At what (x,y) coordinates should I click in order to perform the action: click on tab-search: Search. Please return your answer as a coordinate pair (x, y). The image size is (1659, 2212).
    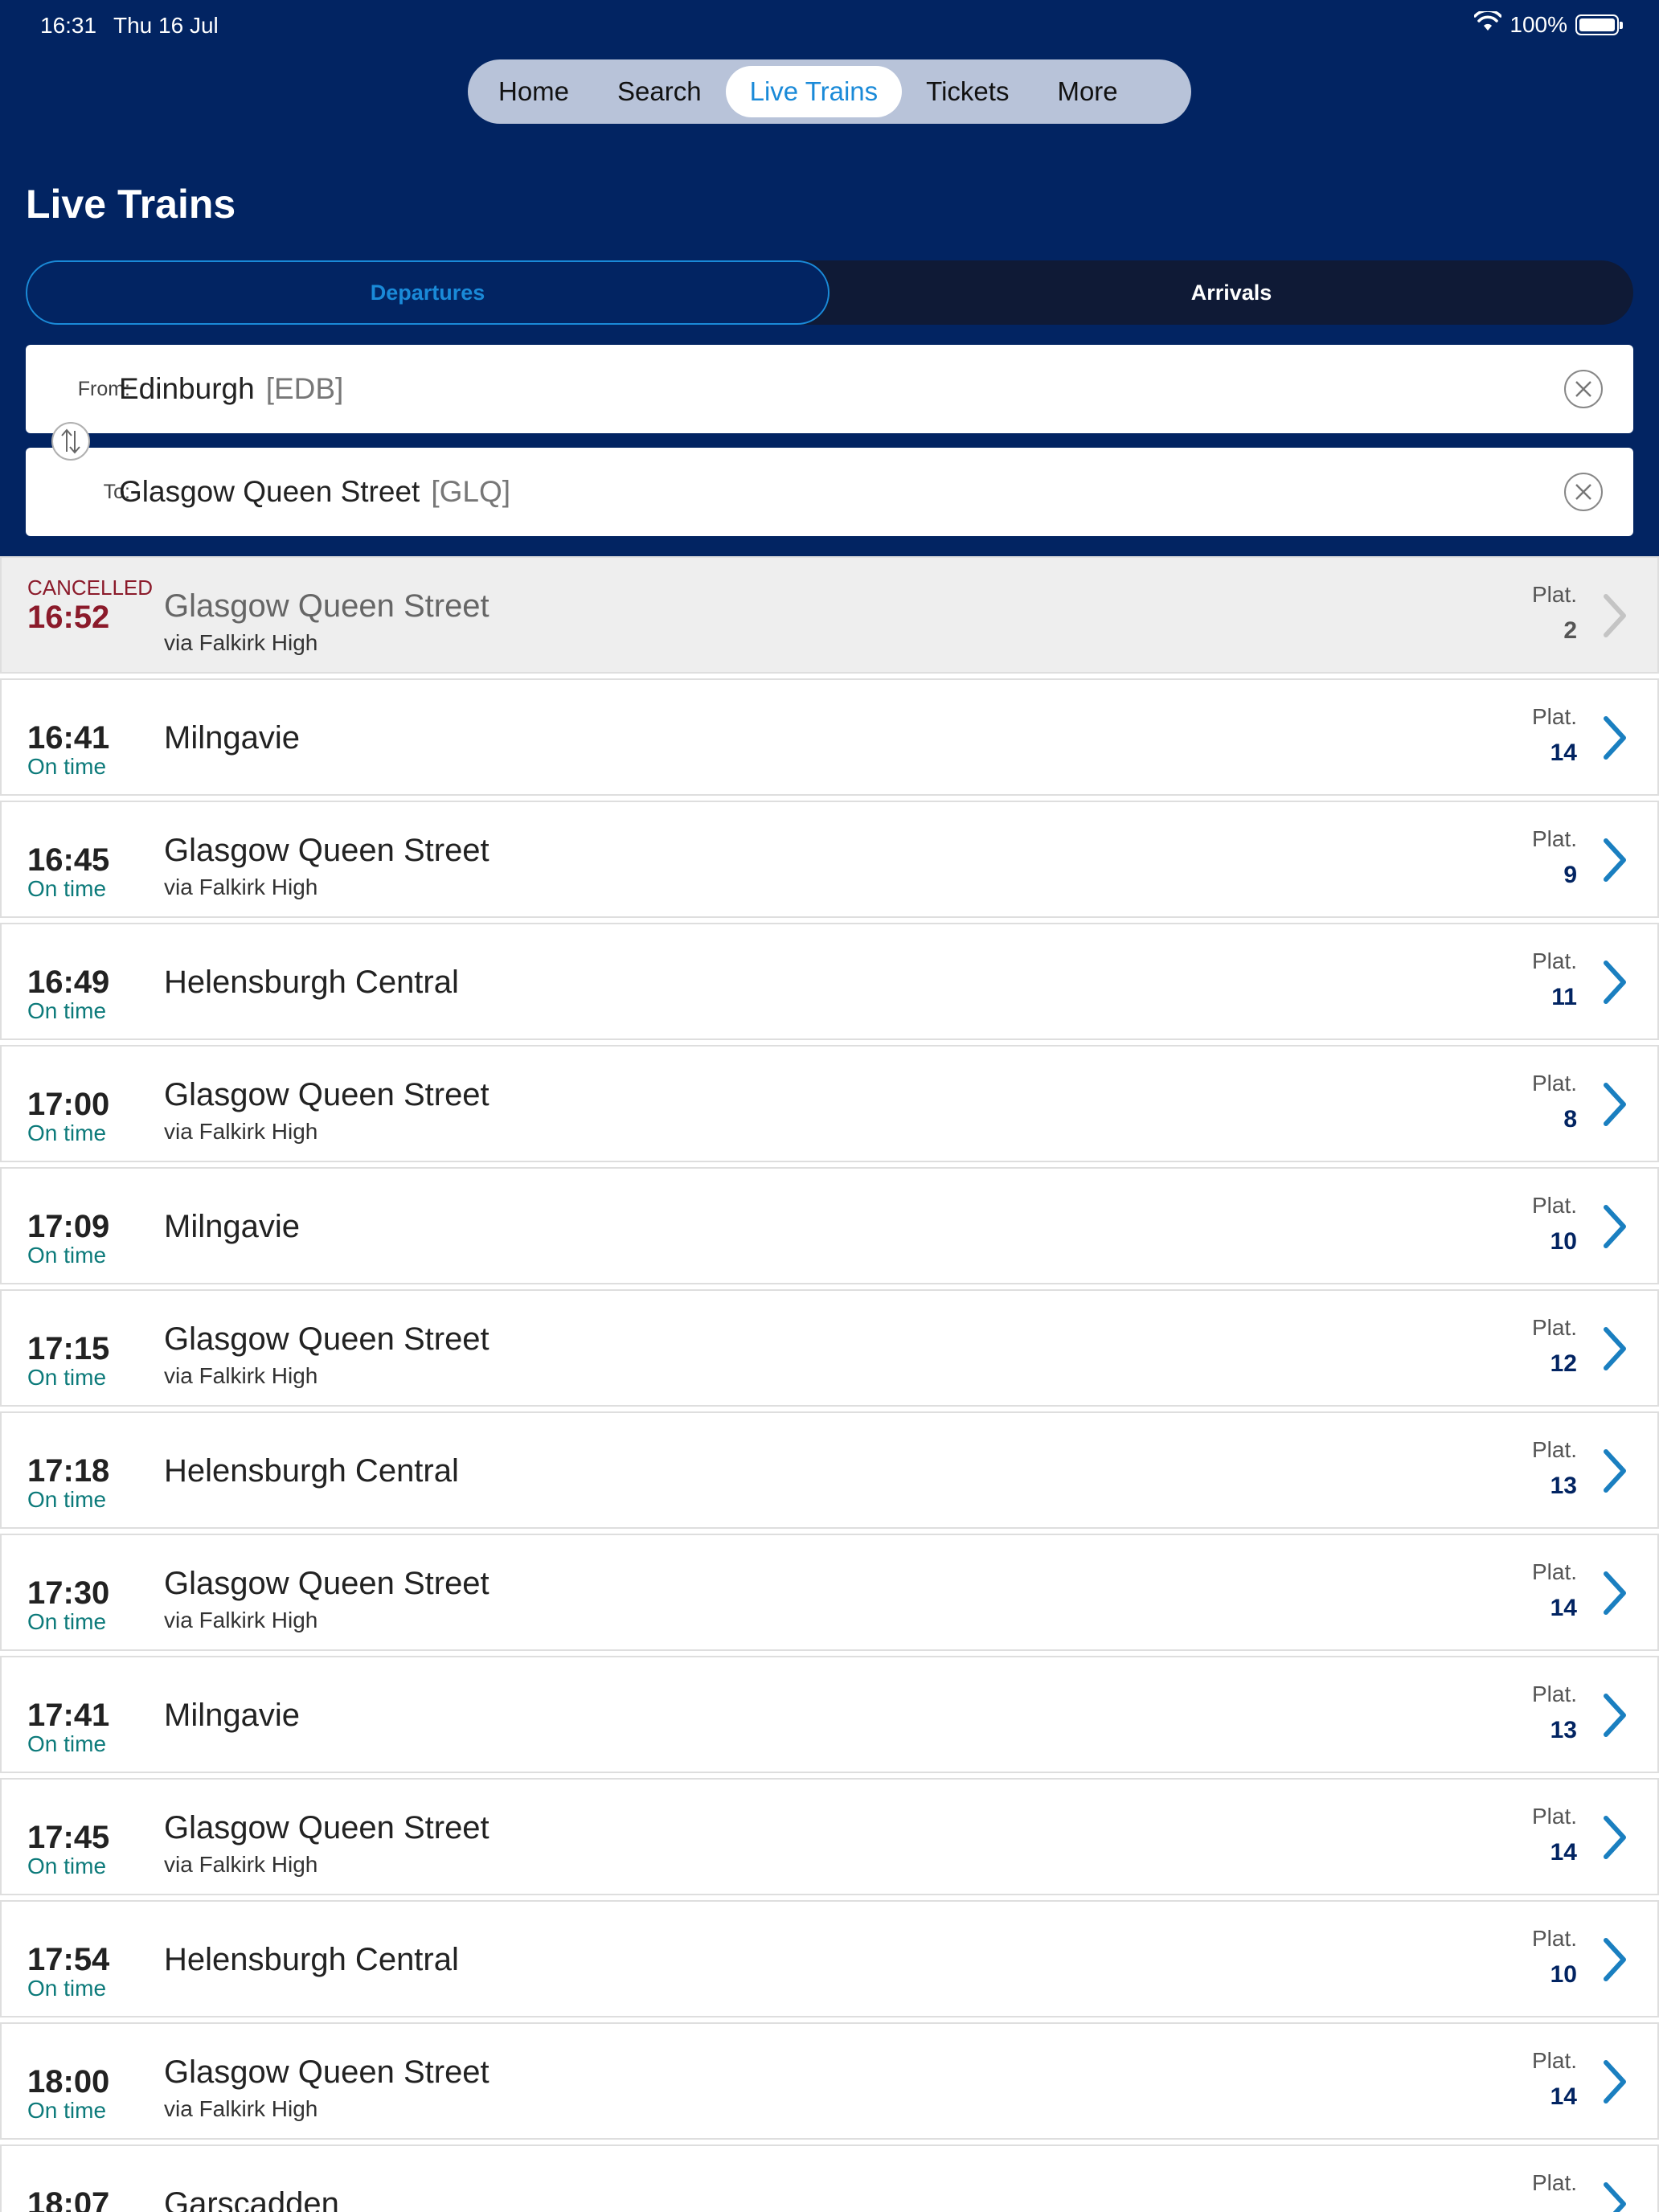
    Looking at the image, I should click on (659, 91).